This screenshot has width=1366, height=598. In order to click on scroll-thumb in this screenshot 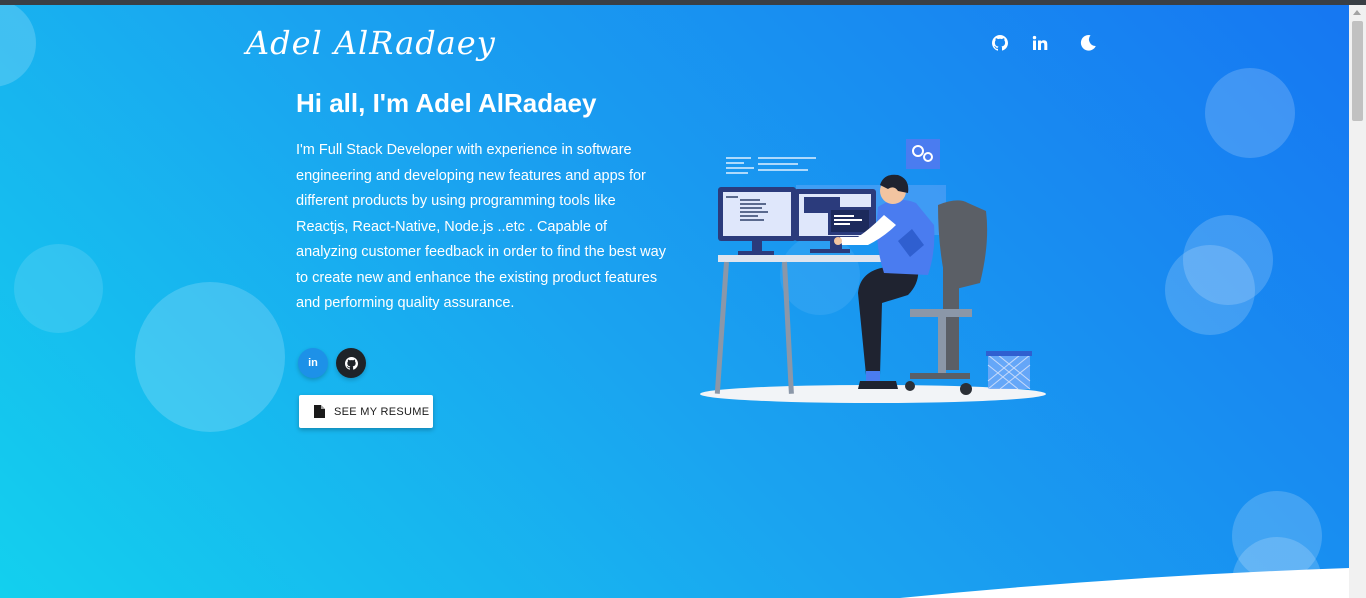, I will do `click(1357, 71)`.